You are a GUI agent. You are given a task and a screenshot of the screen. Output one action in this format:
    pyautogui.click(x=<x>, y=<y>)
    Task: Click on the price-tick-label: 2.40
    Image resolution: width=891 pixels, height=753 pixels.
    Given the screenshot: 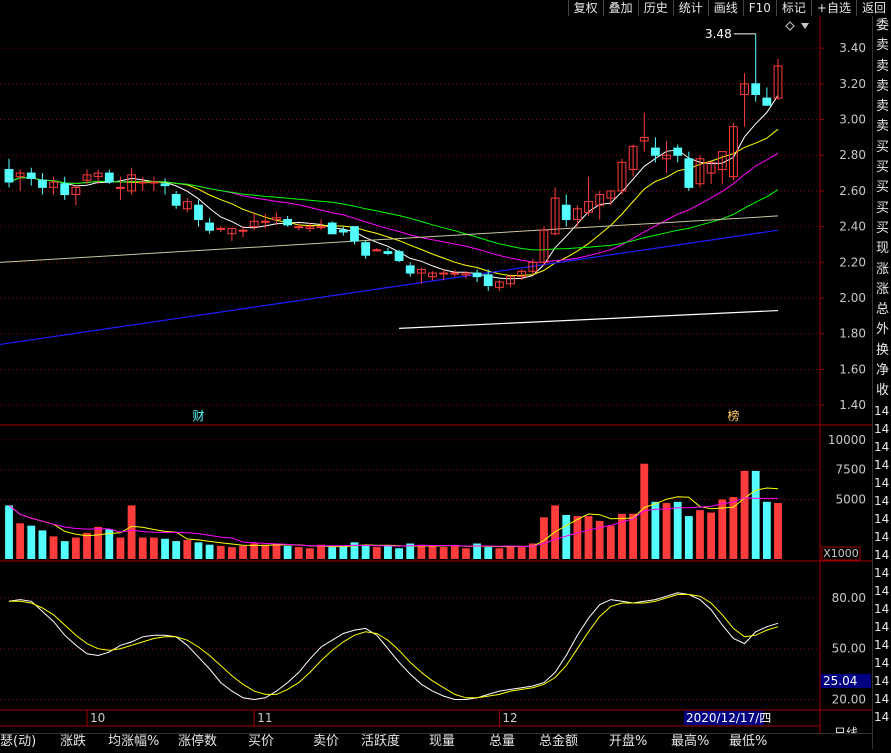 What is the action you would take?
    pyautogui.click(x=852, y=227)
    